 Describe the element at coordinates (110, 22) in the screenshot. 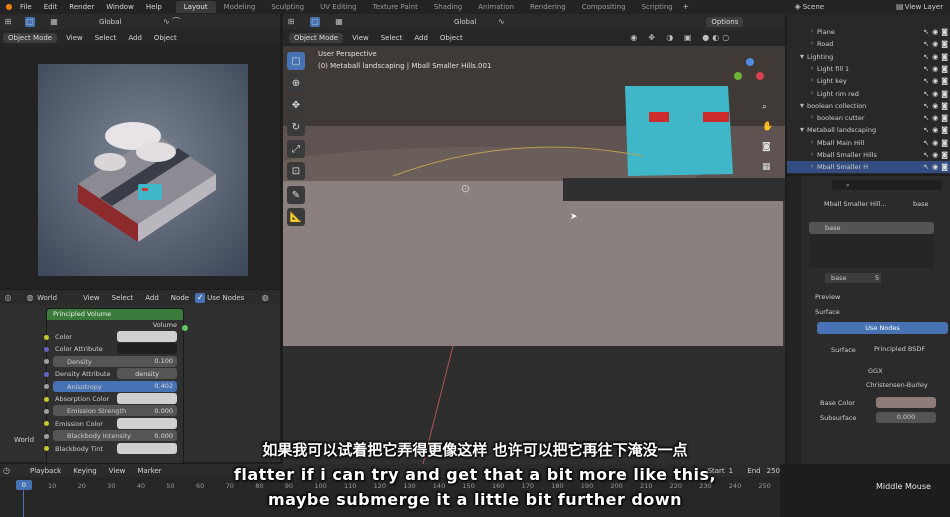

I see `transform-orientation: Global` at that location.